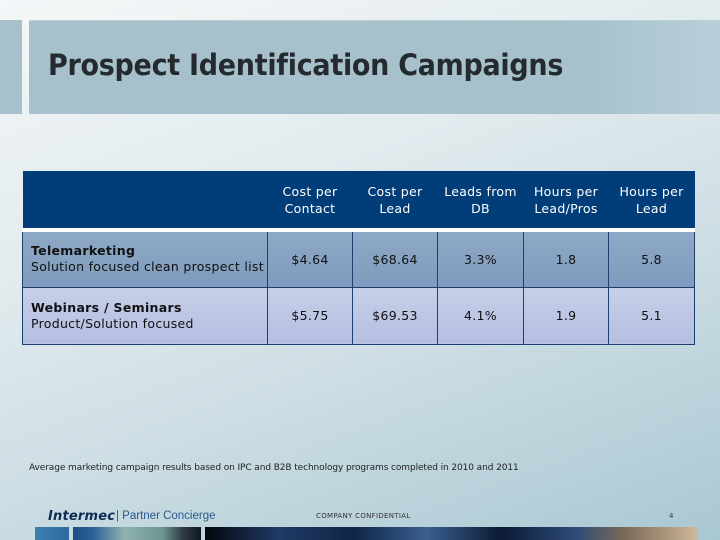 This screenshot has height=540, width=720. Describe the element at coordinates (480, 201) in the screenshot. I see `header-leads-from-db: Leads from DB` at that location.